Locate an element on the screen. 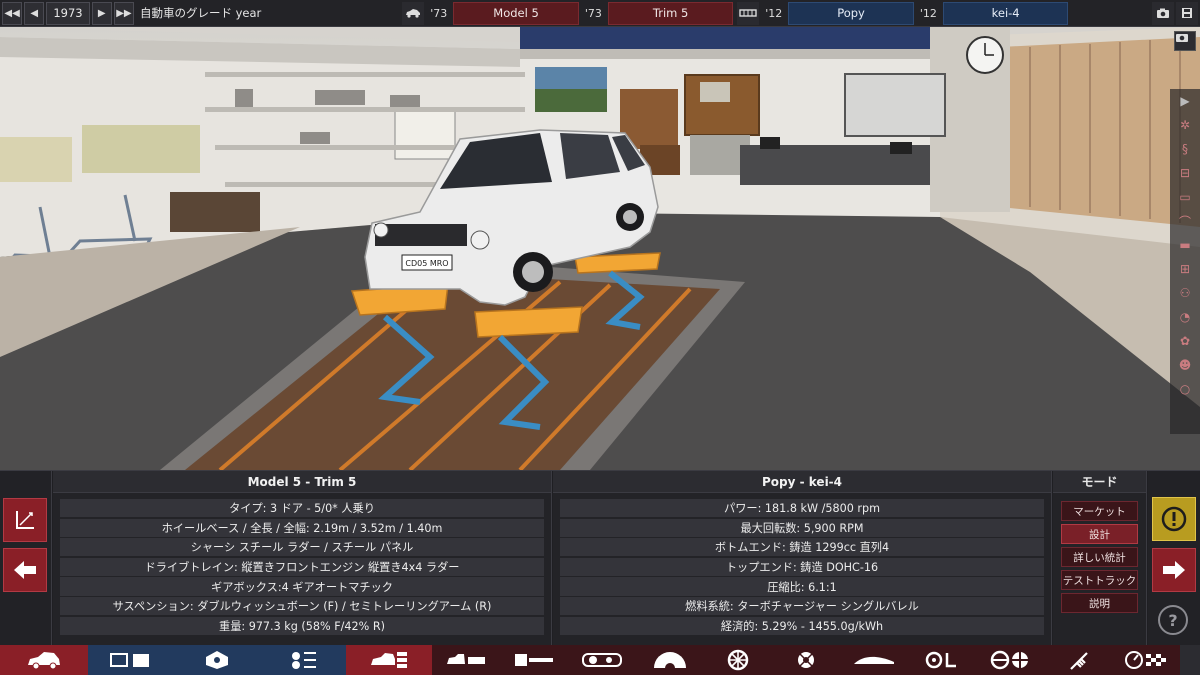 This screenshot has width=1200, height=675. gearbox-icon is located at coordinates (670, 661).